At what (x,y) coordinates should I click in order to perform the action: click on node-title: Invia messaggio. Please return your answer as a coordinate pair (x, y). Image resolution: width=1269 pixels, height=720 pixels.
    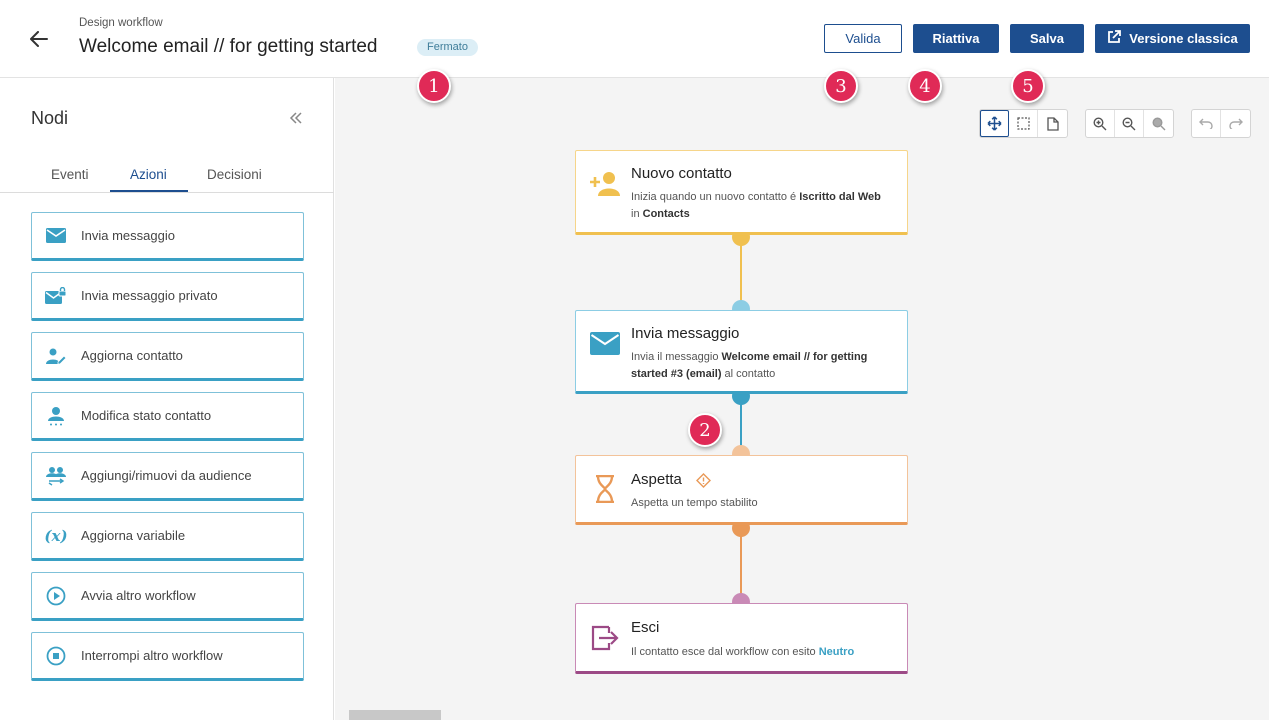
    Looking at the image, I should click on (685, 333).